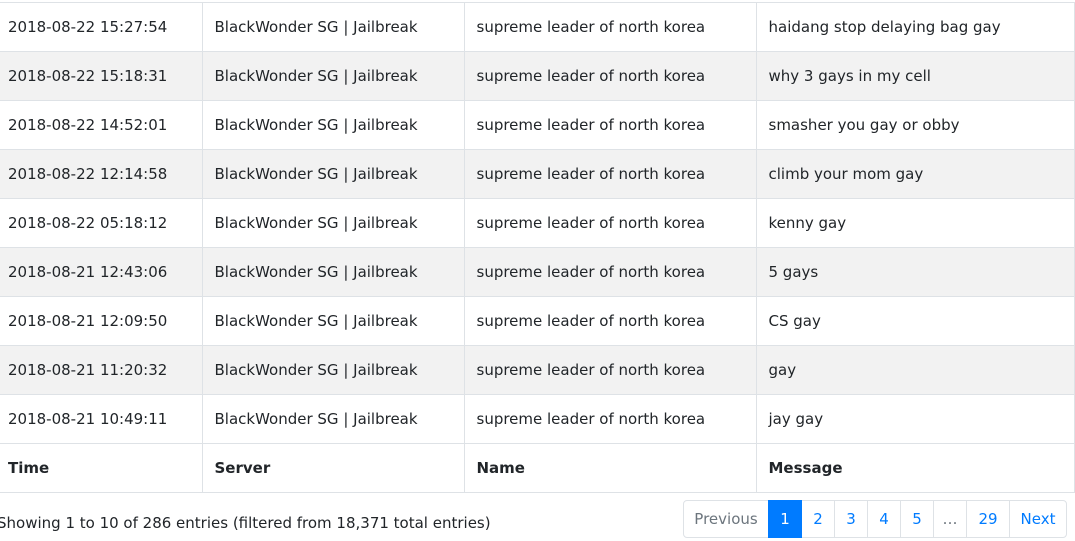 The height and width of the screenshot is (541, 1075). What do you see at coordinates (915, 272) in the screenshot?
I see `cell-message: 5 gays` at bounding box center [915, 272].